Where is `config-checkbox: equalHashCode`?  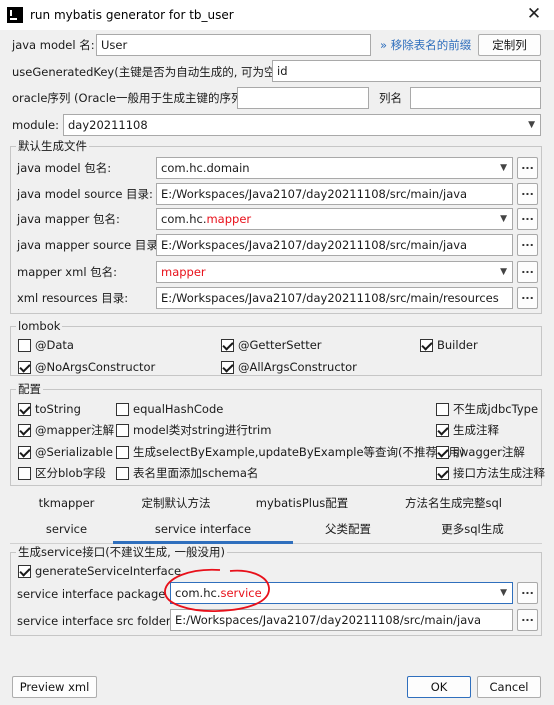 config-checkbox: equalHashCode is located at coordinates (169, 409).